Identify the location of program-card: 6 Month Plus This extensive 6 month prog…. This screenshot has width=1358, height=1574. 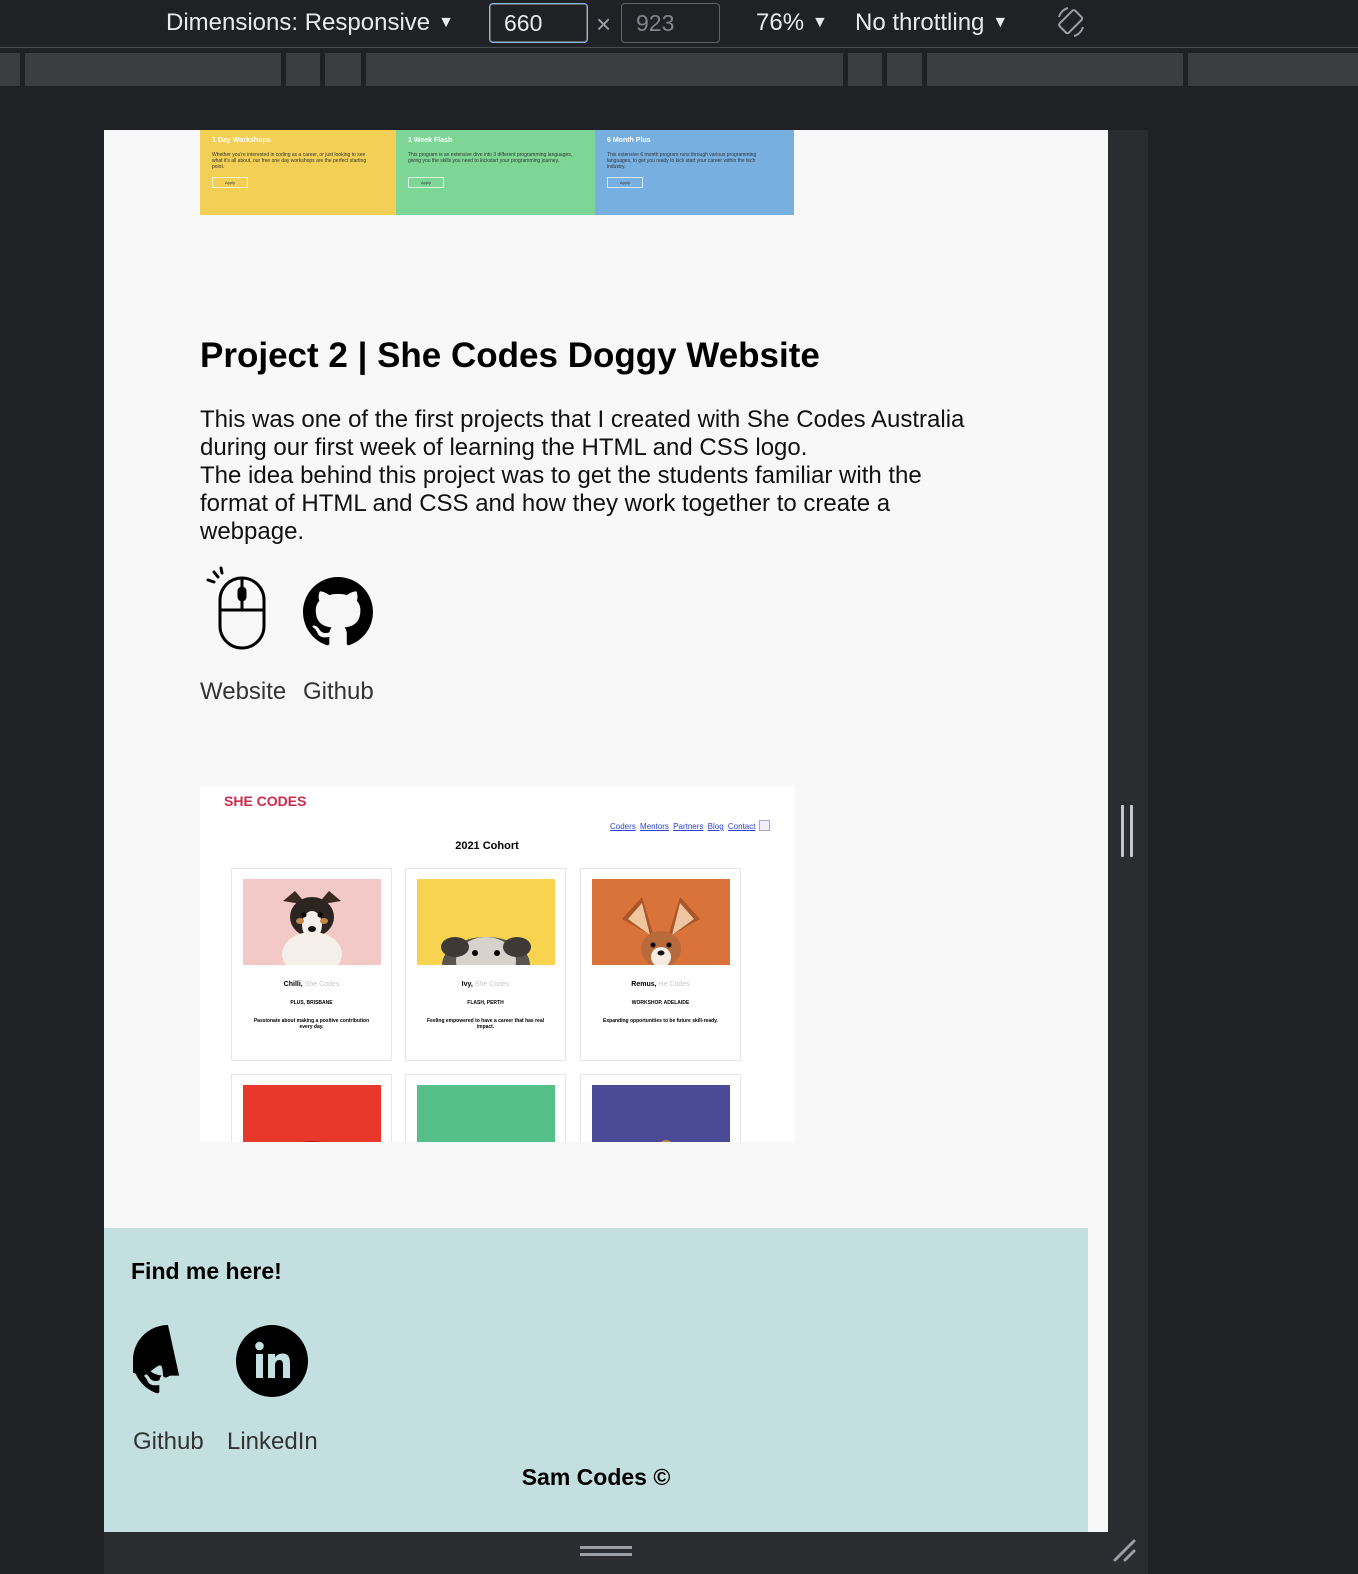
(694, 172).